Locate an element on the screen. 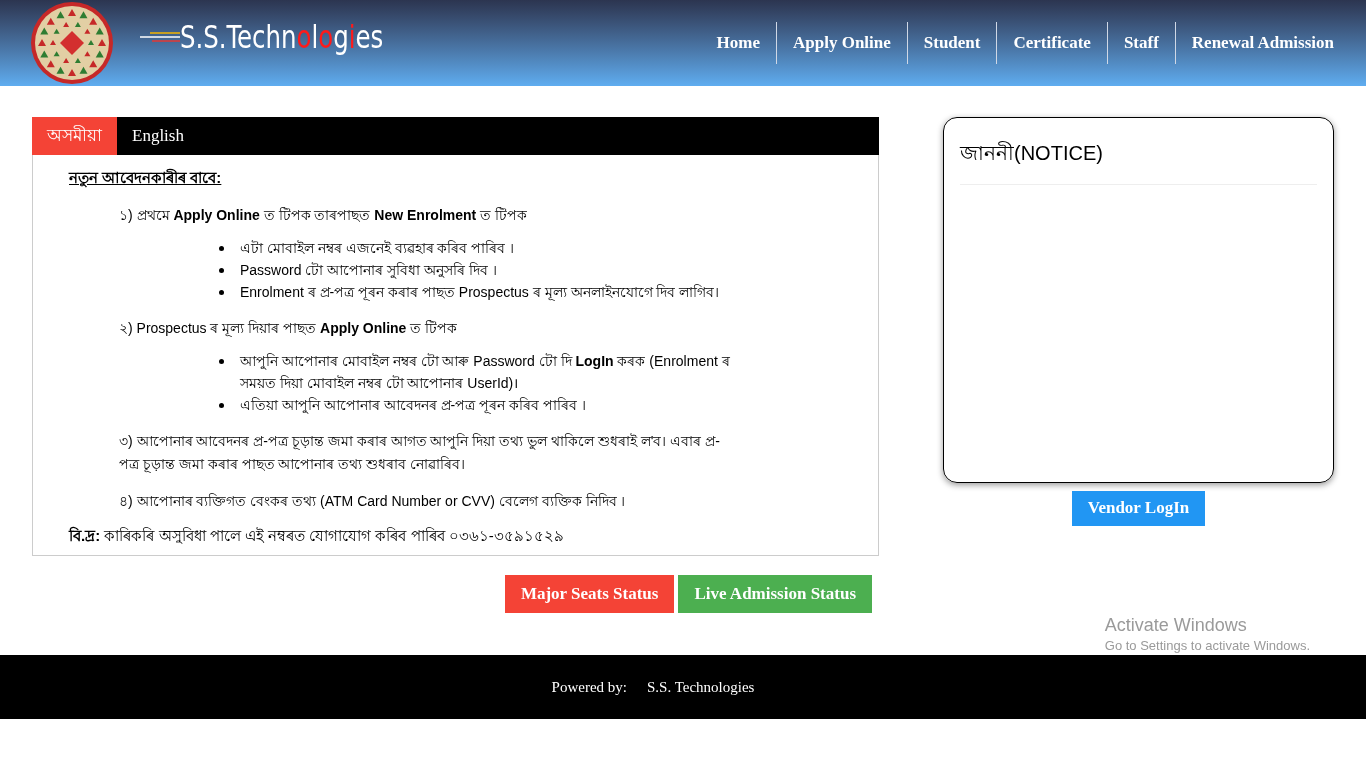 The image size is (1366, 768). contact-note: বি.দ্ৰ: কাৰিকৰি অসুবিধা পালে এই নম্বৰত যোগাযোগ কৰিব পাৰিব ০৩৬১-৩৫৯১৫২৯ is located at coordinates (317, 535).